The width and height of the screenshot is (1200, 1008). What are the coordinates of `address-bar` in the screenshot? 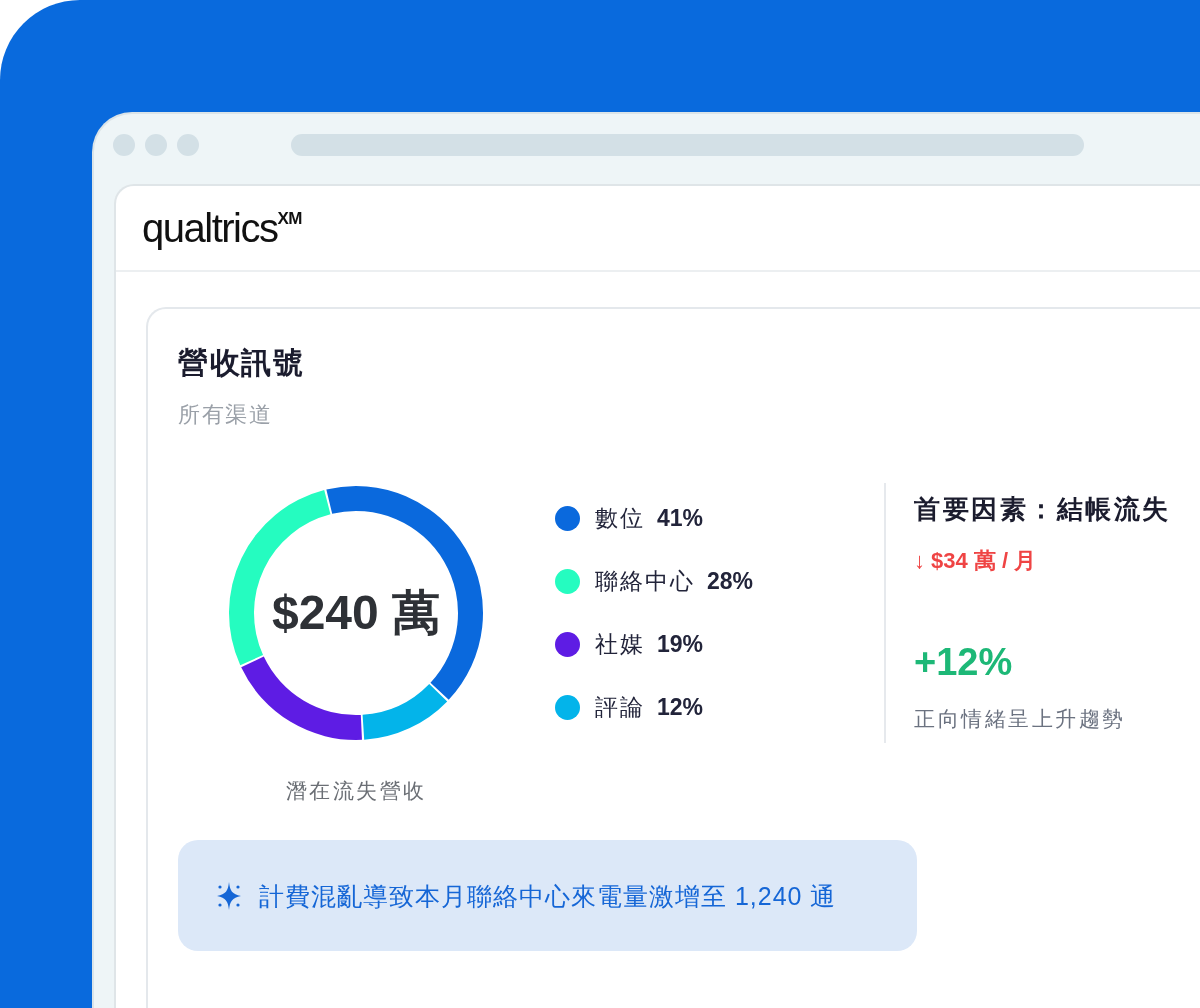 It's located at (687, 145).